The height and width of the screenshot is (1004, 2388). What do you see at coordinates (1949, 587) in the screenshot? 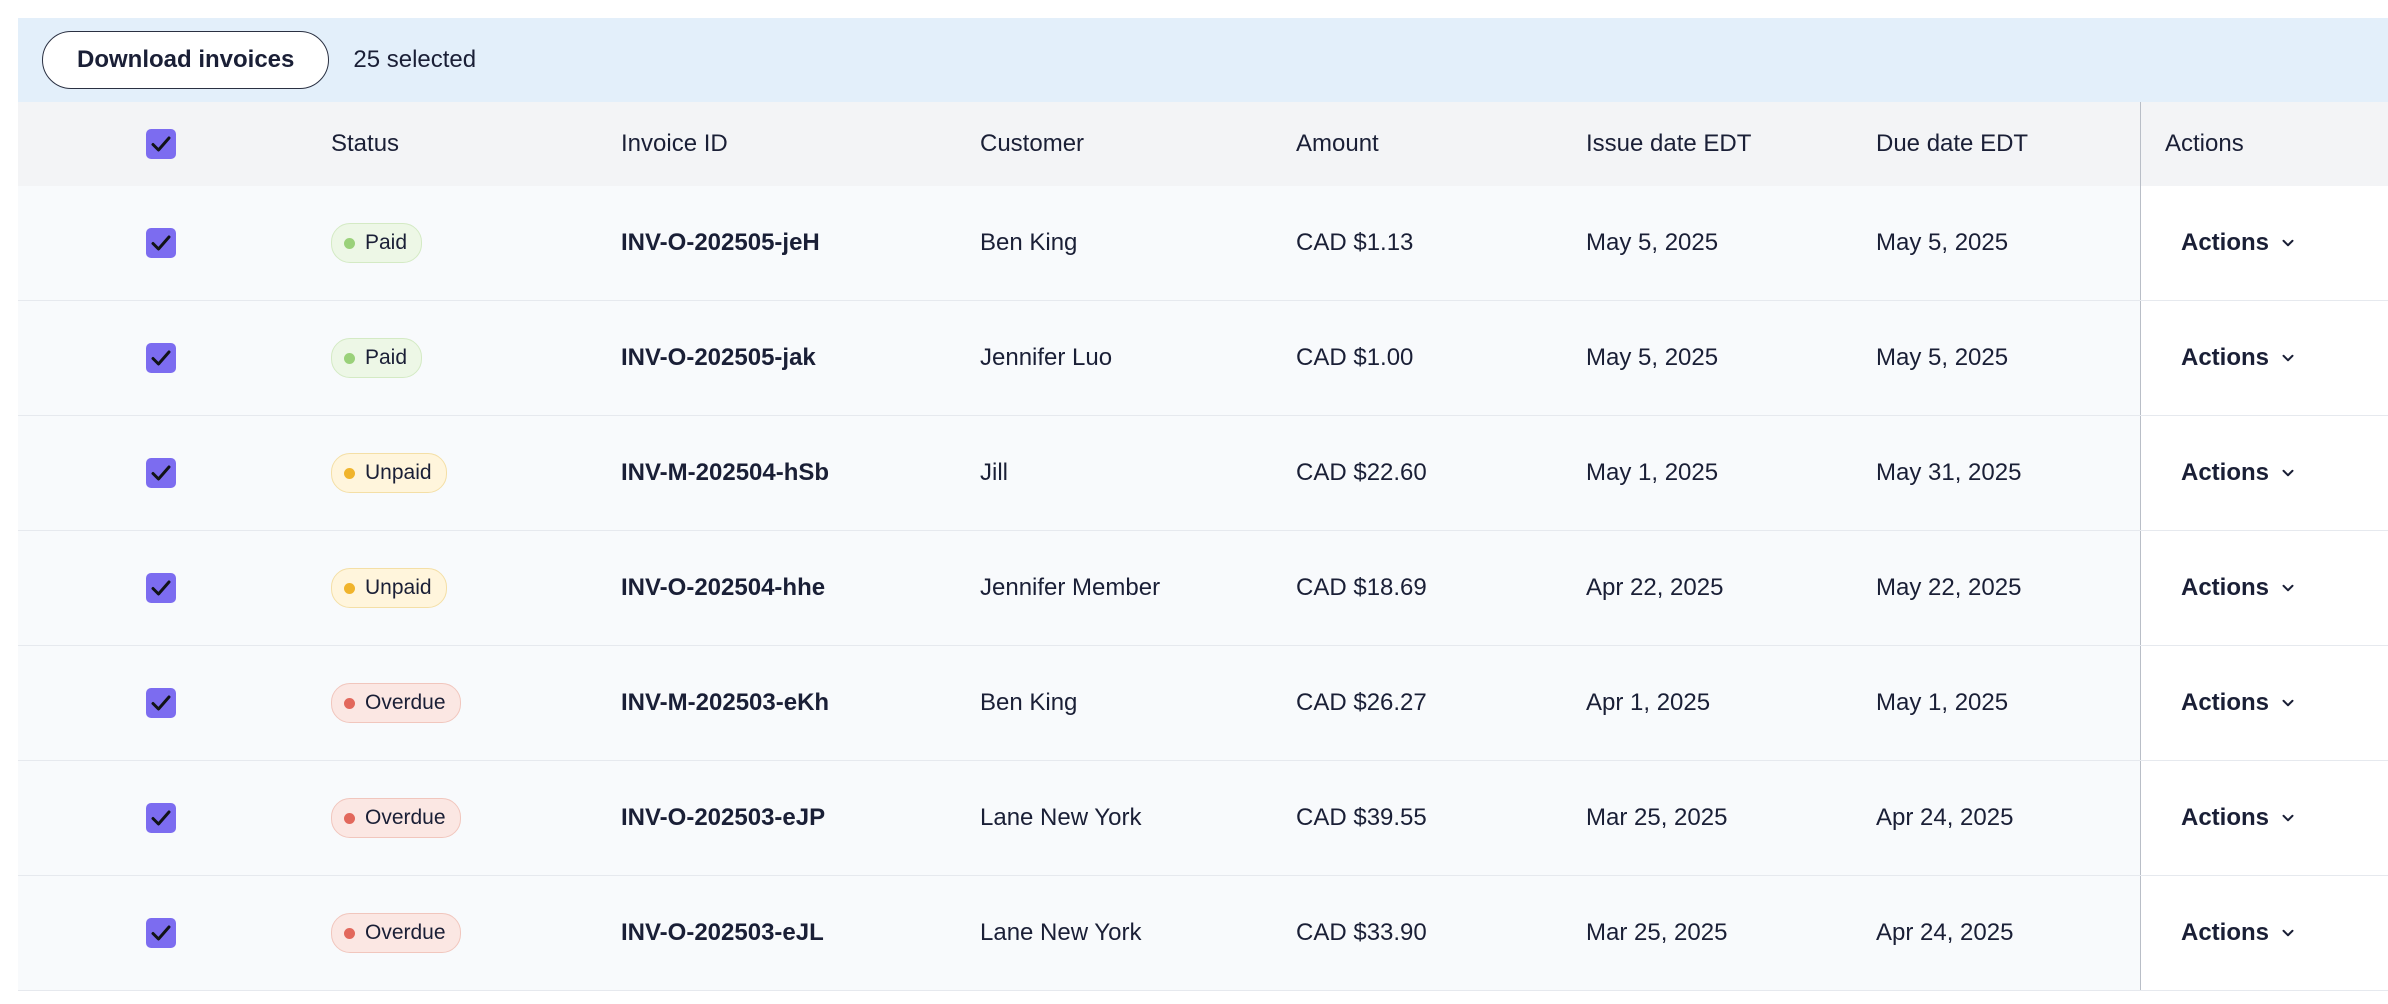
I see `due-date: May 22, 2025` at bounding box center [1949, 587].